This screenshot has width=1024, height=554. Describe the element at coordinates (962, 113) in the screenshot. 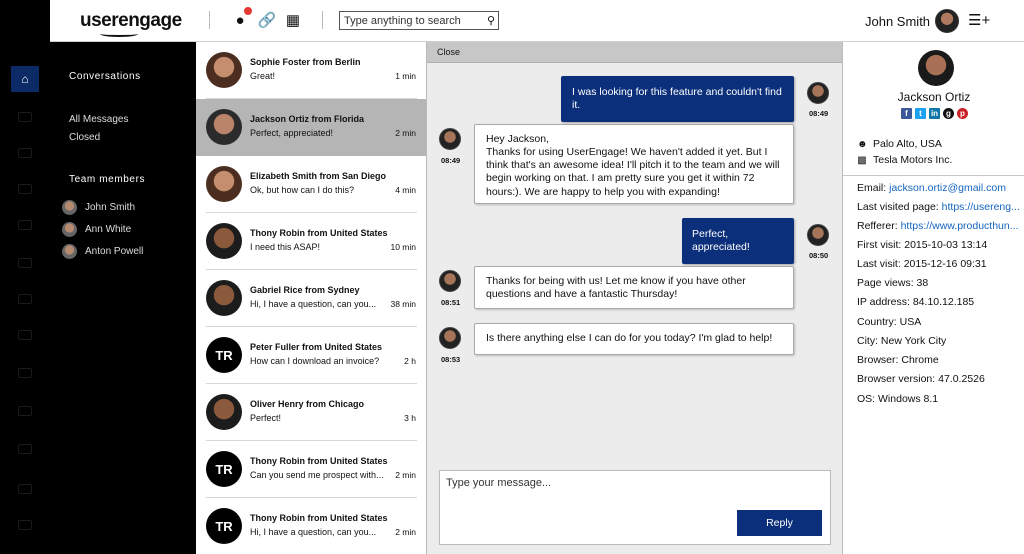

I see `pinterest-icon: p` at that location.